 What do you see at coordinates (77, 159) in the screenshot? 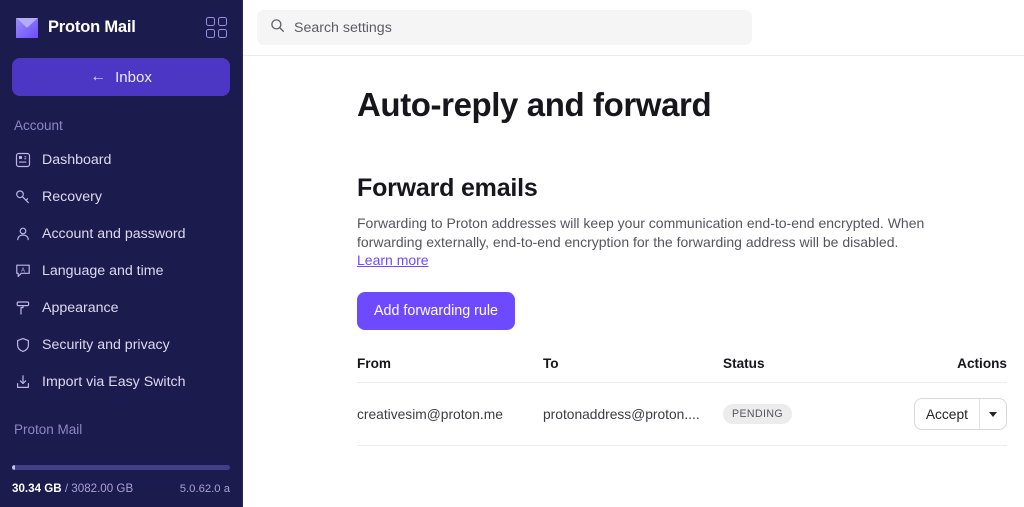
I see `sidebar-item-label: Dashboard` at bounding box center [77, 159].